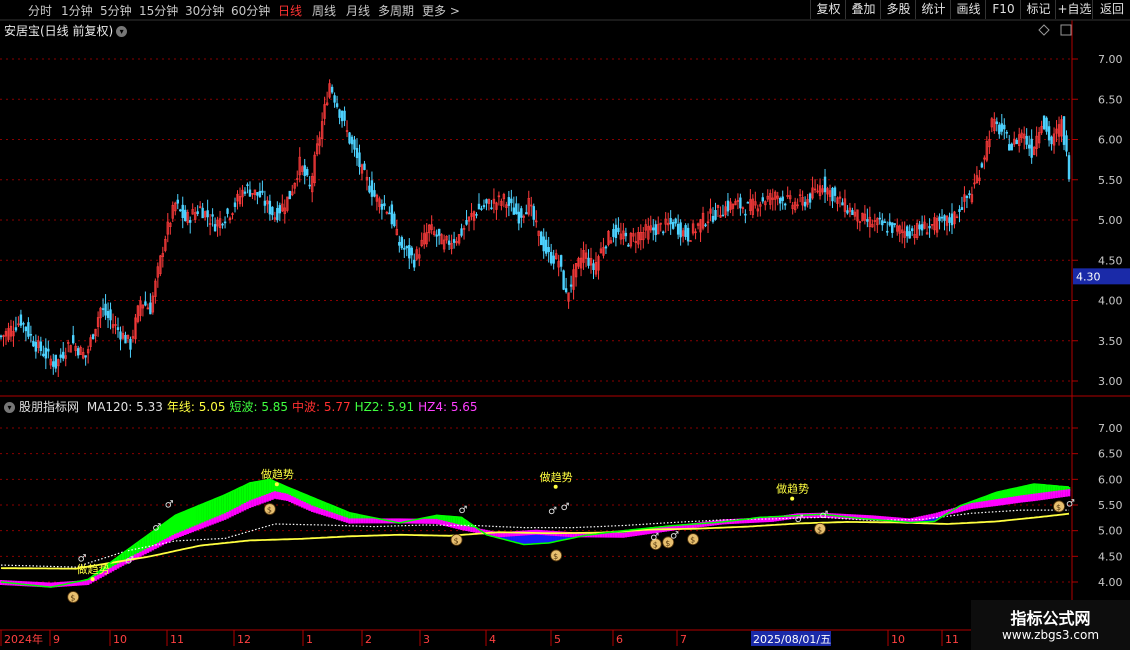 The image size is (1130, 650). I want to click on date-label: 11, so click(177, 639).